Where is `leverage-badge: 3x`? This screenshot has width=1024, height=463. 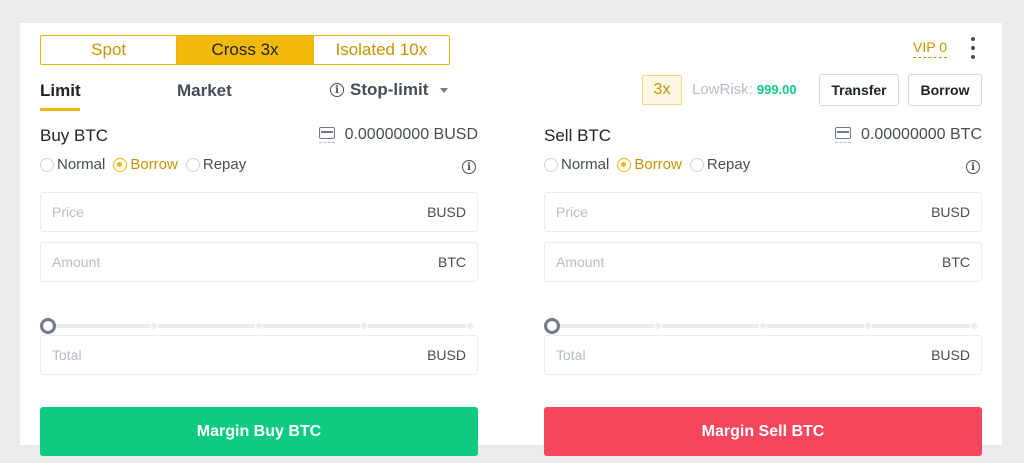 leverage-badge: 3x is located at coordinates (662, 90).